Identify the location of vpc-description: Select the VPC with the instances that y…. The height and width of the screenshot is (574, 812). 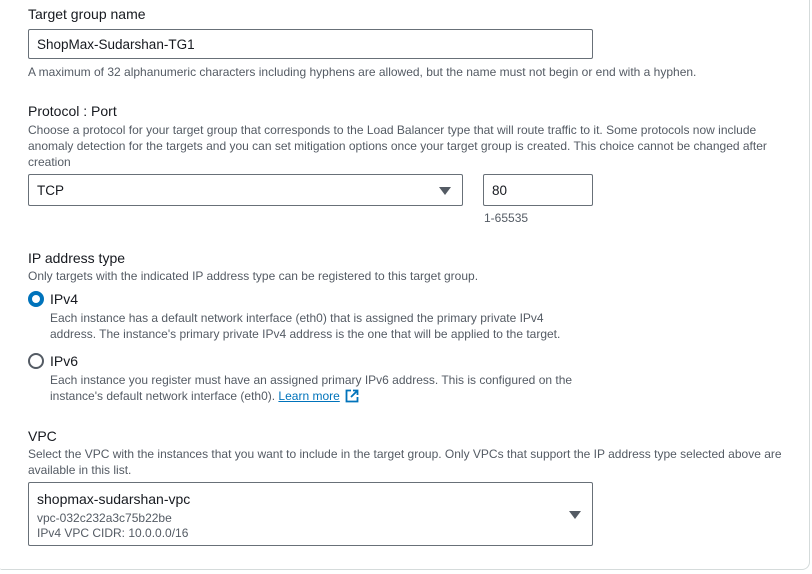
(405, 462).